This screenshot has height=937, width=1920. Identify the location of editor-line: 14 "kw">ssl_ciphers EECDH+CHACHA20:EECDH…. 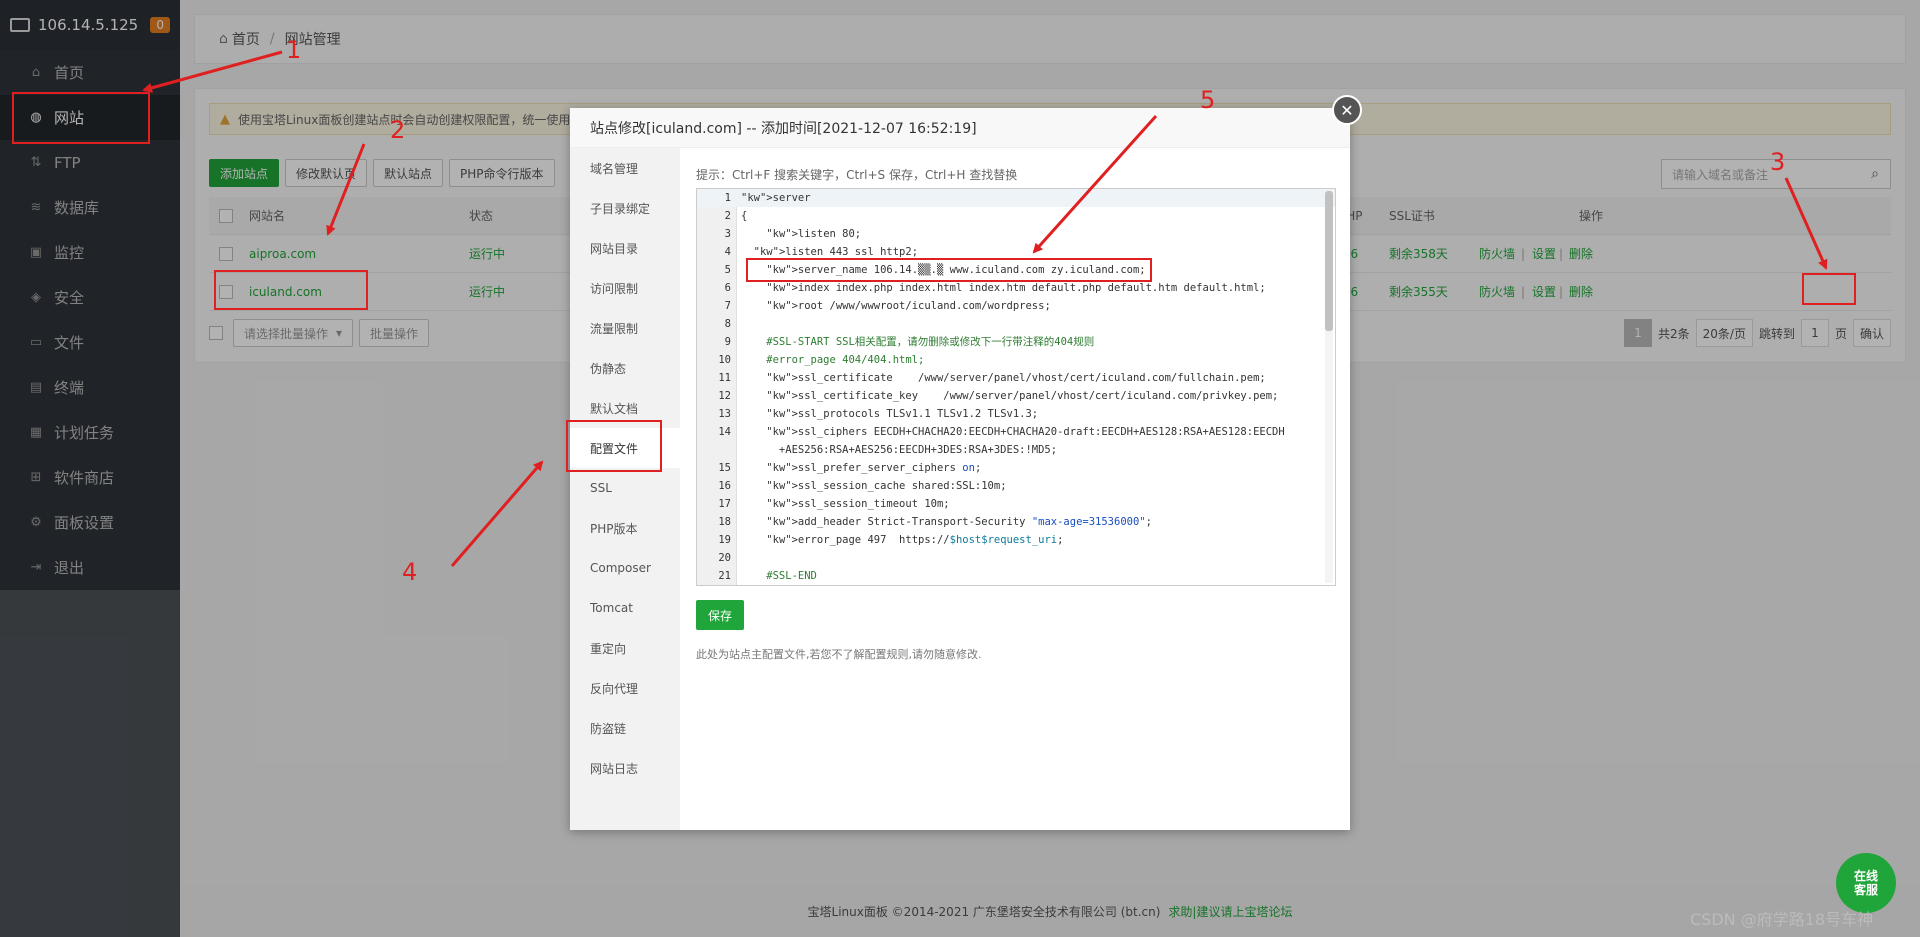
(1016, 432).